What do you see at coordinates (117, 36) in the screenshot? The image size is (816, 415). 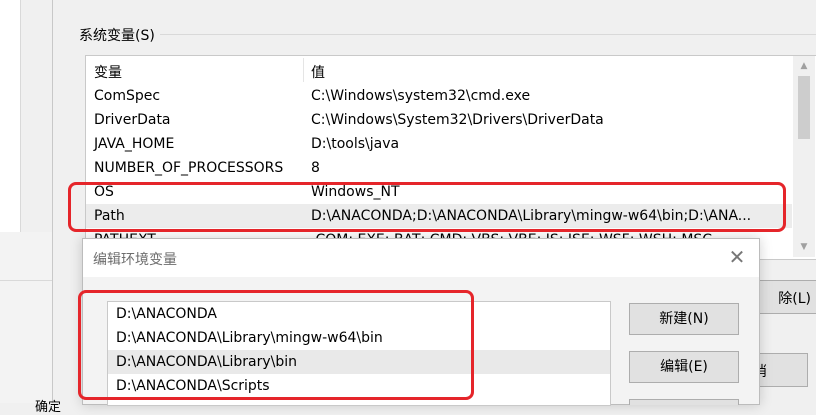 I see `system-variables-group-label: 系统变量(S)` at bounding box center [117, 36].